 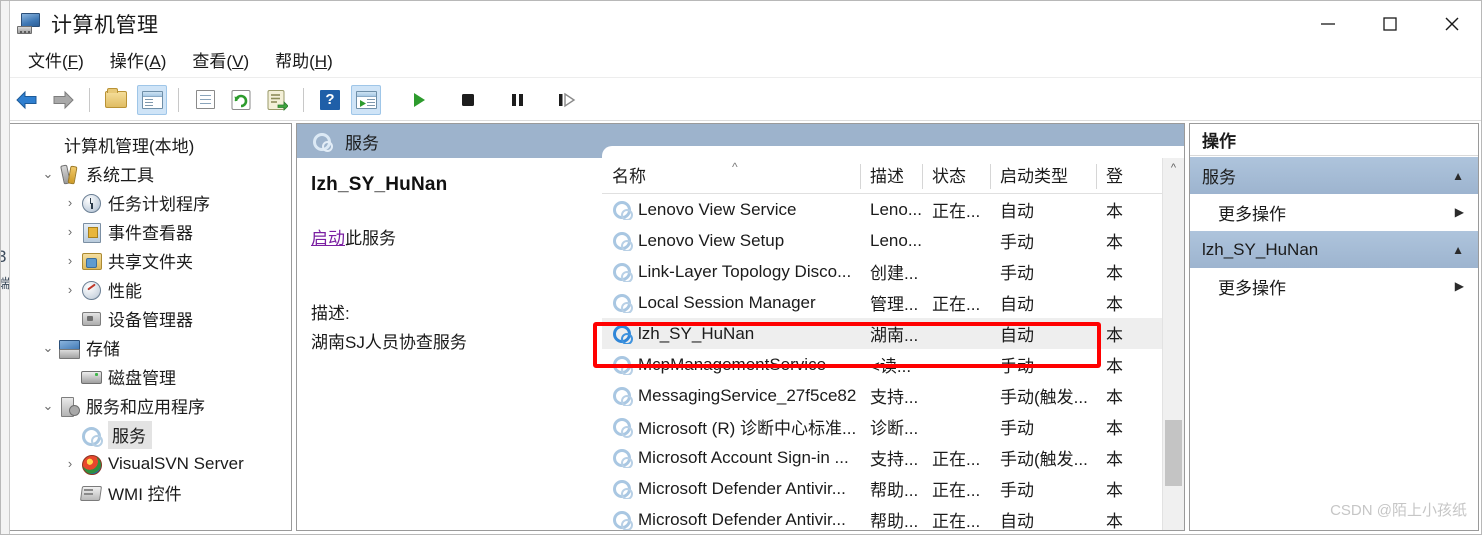 I want to click on table-row: McpManagementService <读... 手动 本, so click(x=893, y=364).